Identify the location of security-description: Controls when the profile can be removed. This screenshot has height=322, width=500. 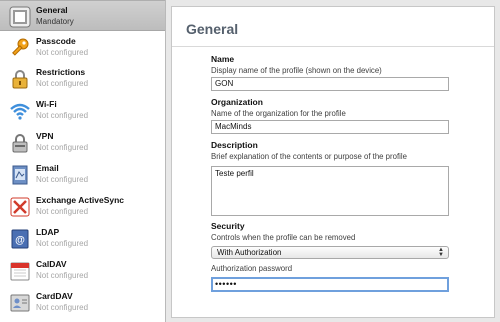
(283, 237).